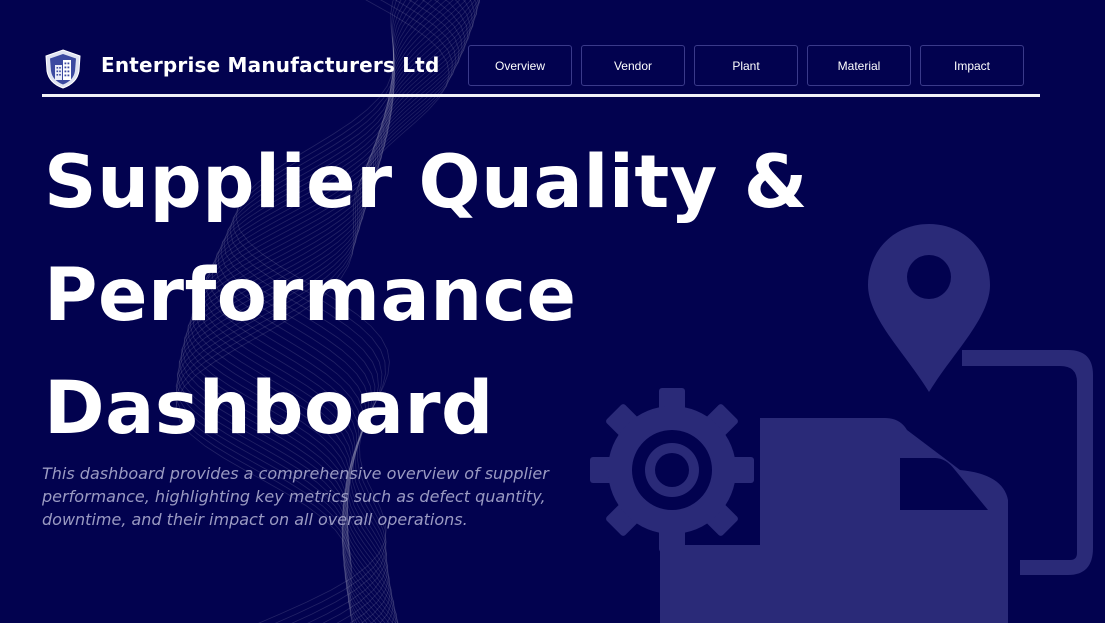  I want to click on main-navigation: Overview Vendor Plant Material Impact, so click(746, 65).